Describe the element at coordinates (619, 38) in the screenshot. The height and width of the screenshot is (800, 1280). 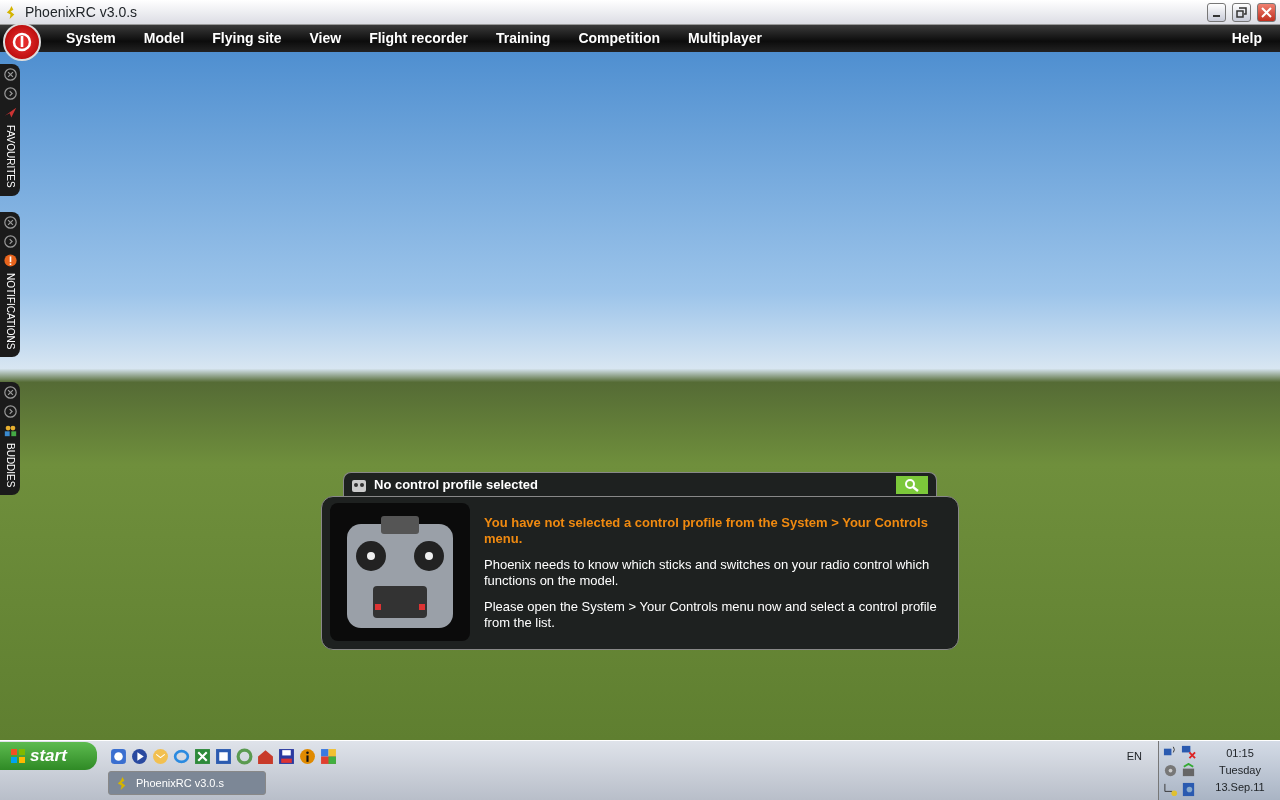
I see `menu-item: Competition` at that location.